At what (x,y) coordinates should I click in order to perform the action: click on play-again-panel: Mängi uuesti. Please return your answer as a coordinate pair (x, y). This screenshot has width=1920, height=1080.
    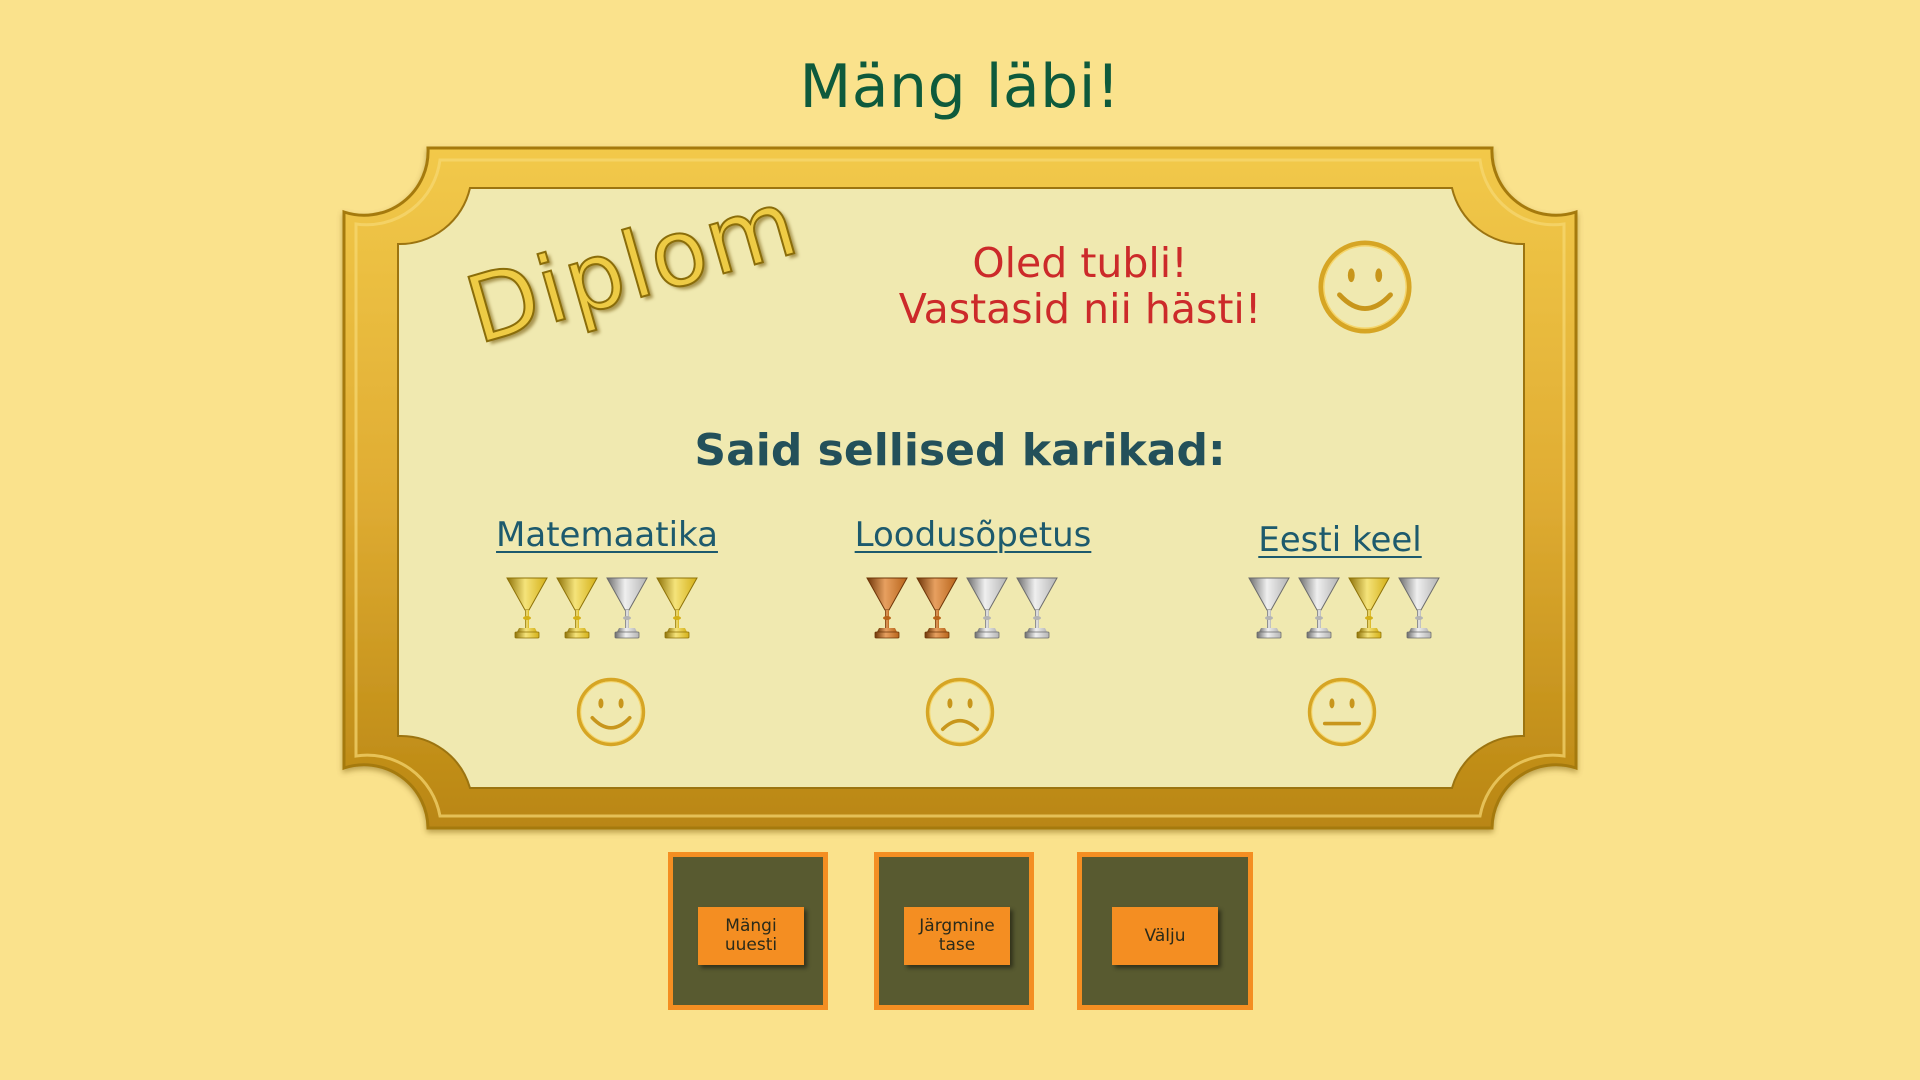
    Looking at the image, I should click on (748, 931).